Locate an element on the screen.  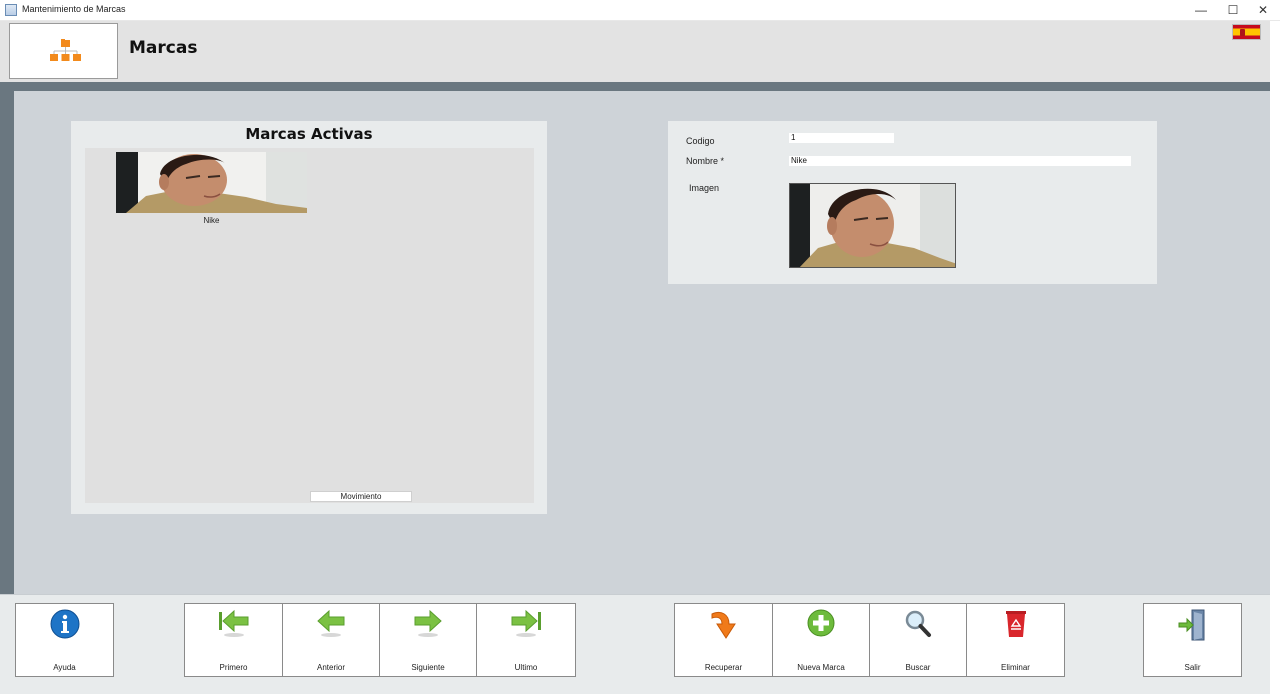
actions-group: Recuperar Nueva Marca Buscar Eliminar is located at coordinates (869, 640).